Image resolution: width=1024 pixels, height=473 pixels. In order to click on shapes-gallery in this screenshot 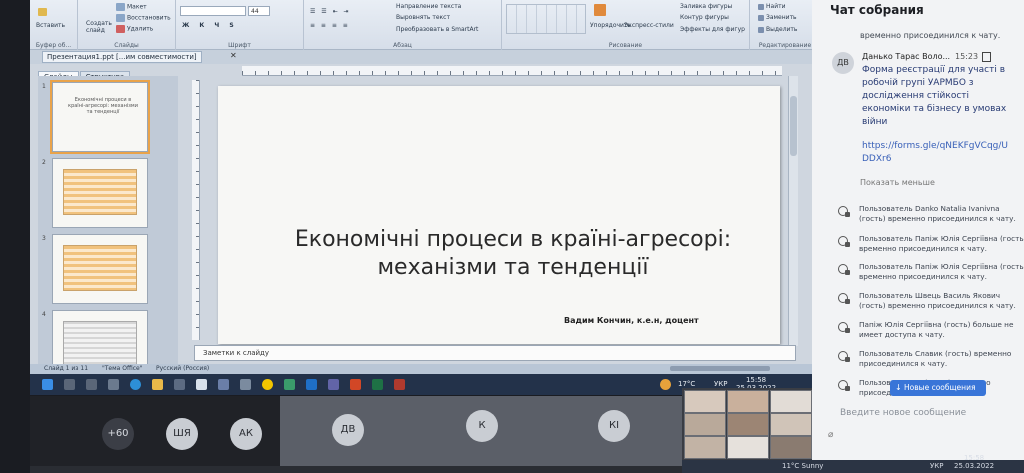, I will do `click(546, 19)`.